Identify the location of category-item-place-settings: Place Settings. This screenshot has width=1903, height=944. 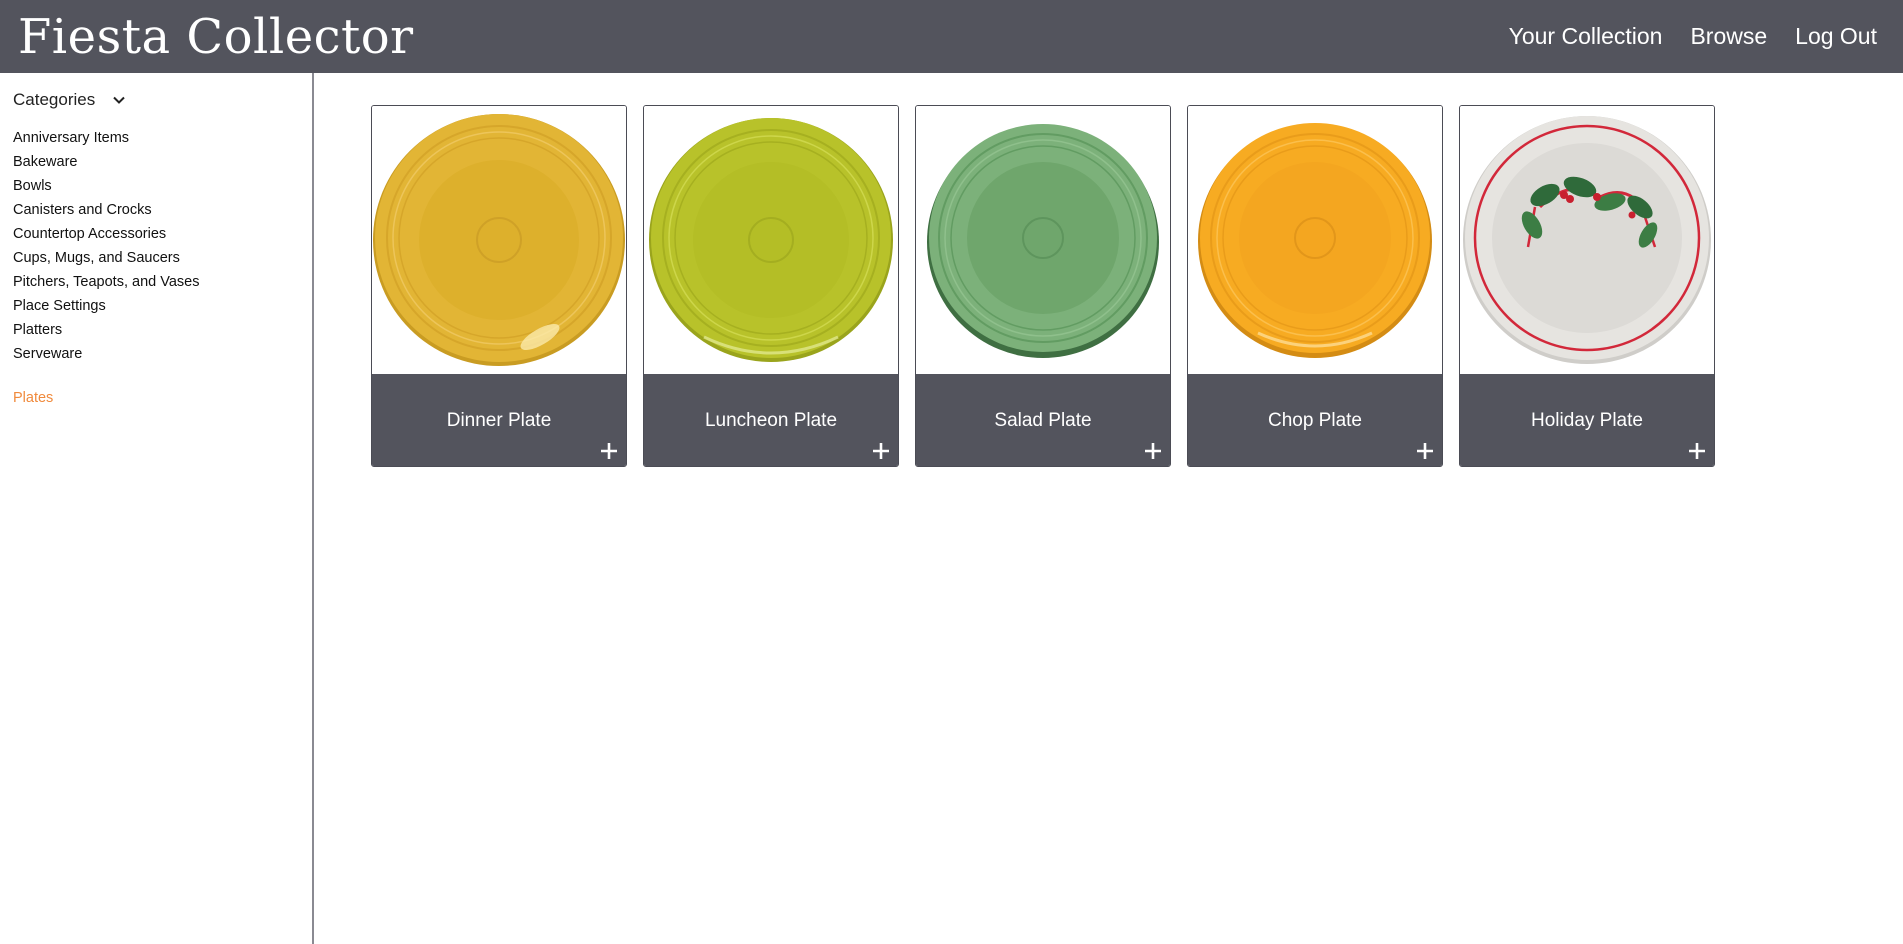
(156, 306).